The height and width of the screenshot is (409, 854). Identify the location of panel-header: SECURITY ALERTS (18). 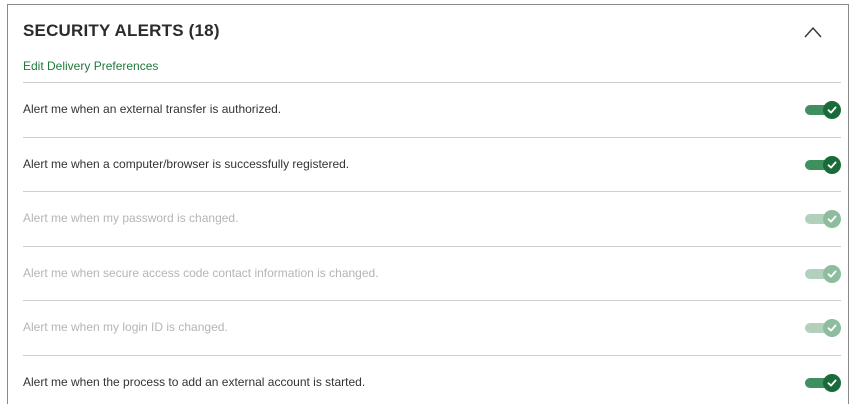
(428, 31).